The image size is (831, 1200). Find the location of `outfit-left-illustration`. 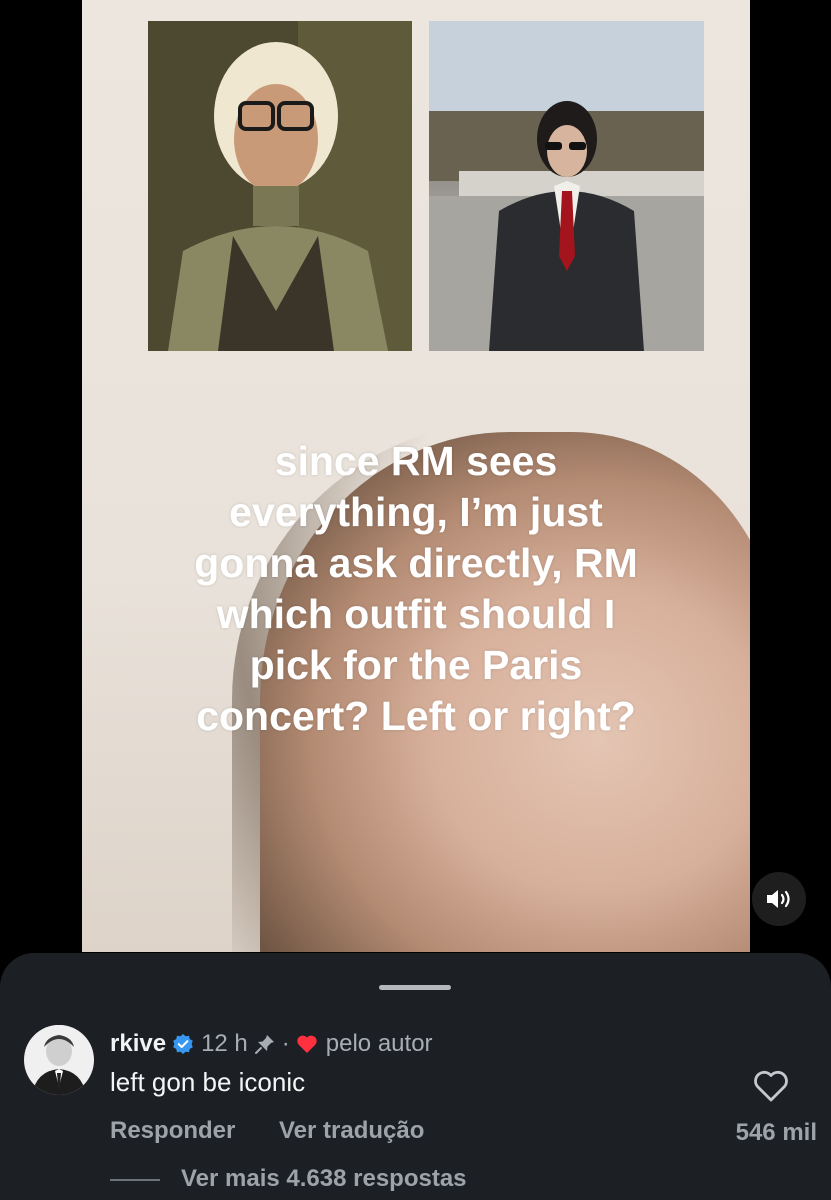

outfit-left-illustration is located at coordinates (280, 186).